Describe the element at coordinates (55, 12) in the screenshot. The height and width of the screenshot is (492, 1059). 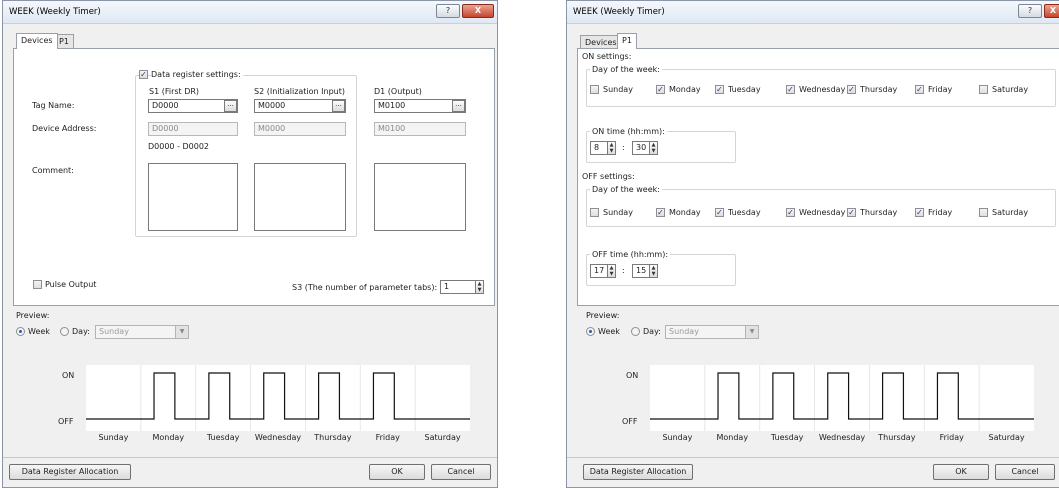
I see `window-title: WEEK (Weekly Timer)` at that location.